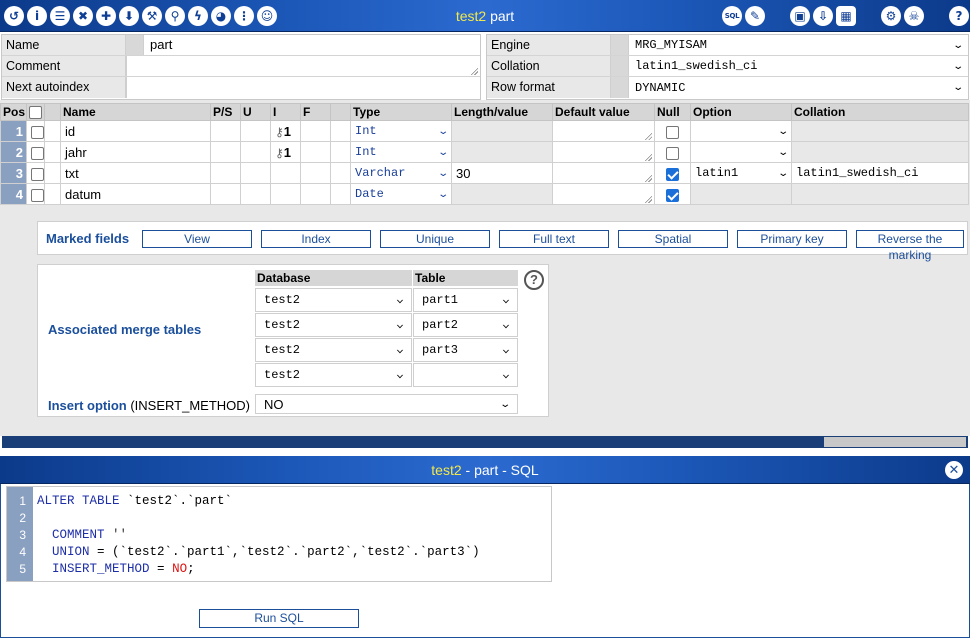 The width and height of the screenshot is (970, 638). Describe the element at coordinates (792, 239) in the screenshot. I see `primary-key-button: Primary key` at that location.